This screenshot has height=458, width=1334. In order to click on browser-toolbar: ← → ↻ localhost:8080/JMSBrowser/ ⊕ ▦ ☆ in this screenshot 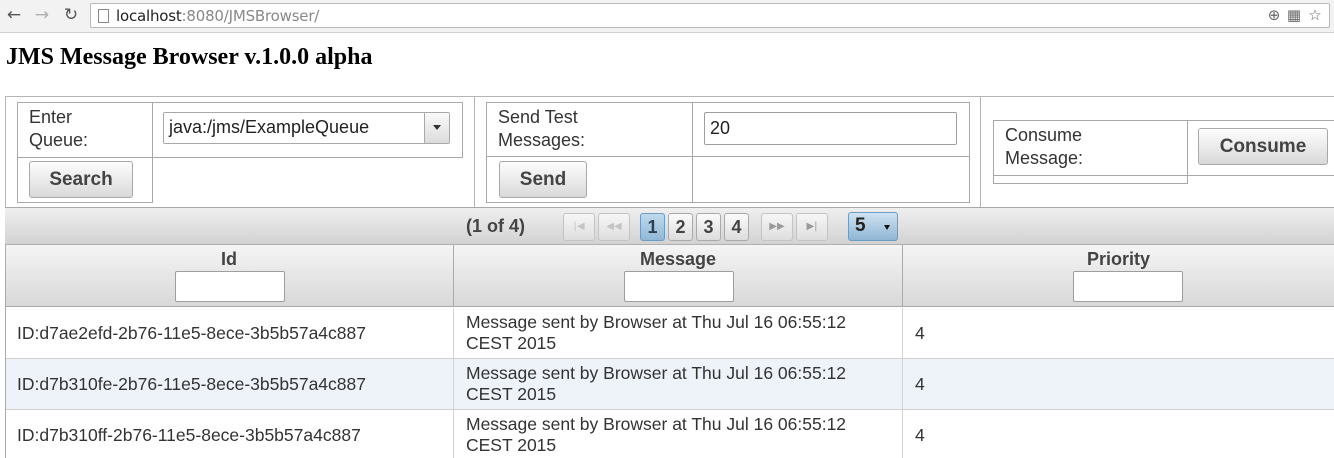, I will do `click(667, 16)`.